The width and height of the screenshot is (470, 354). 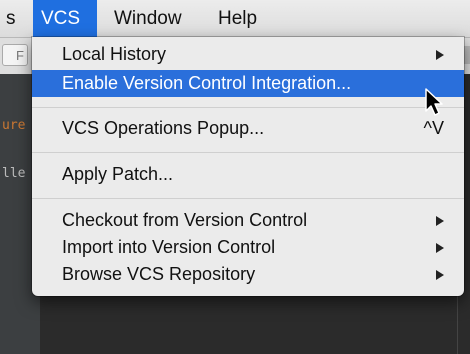 What do you see at coordinates (148, 19) in the screenshot?
I see `menu-bar-item-window: Window` at bounding box center [148, 19].